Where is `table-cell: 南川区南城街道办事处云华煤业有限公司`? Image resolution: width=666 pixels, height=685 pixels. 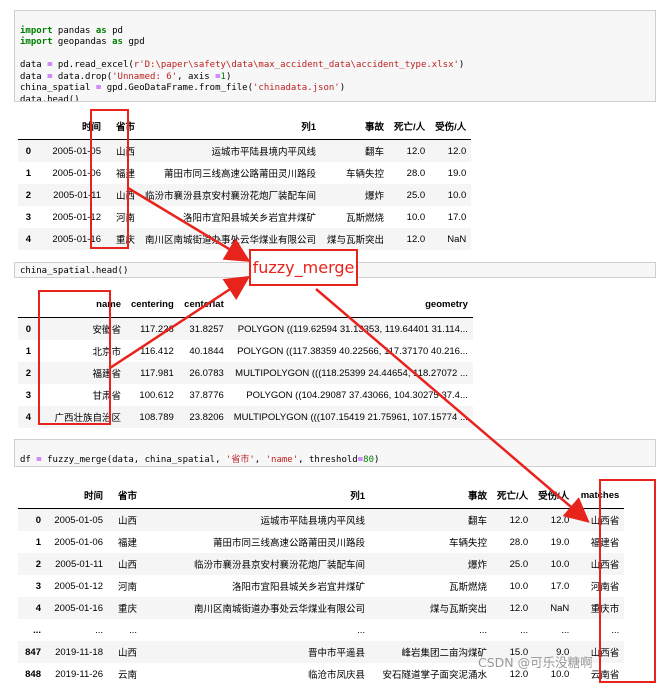 table-cell: 南川区南城街道办事处云华煤业有限公司 is located at coordinates (279, 609).